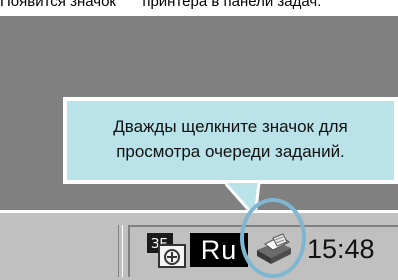 This screenshot has height=280, width=398. What do you see at coordinates (167, 251) in the screenshot?
I see `ime-icon: ЗЕ` at bounding box center [167, 251].